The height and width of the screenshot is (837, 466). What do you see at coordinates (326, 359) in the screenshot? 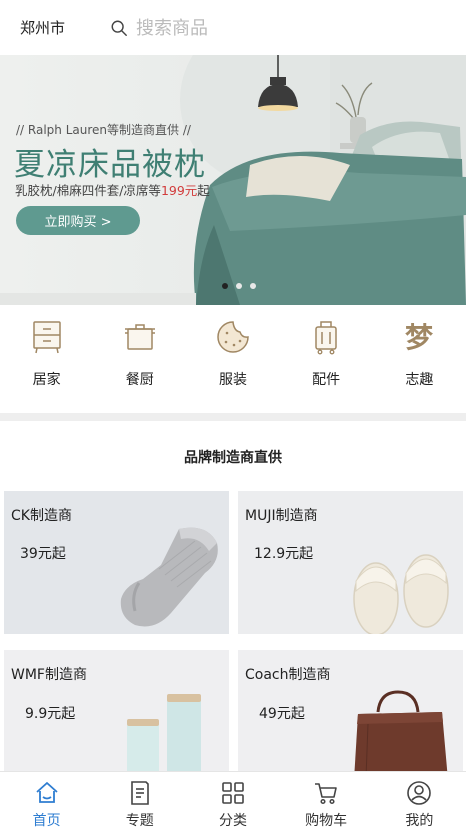
I see `category-accessories: 配件` at bounding box center [326, 359].